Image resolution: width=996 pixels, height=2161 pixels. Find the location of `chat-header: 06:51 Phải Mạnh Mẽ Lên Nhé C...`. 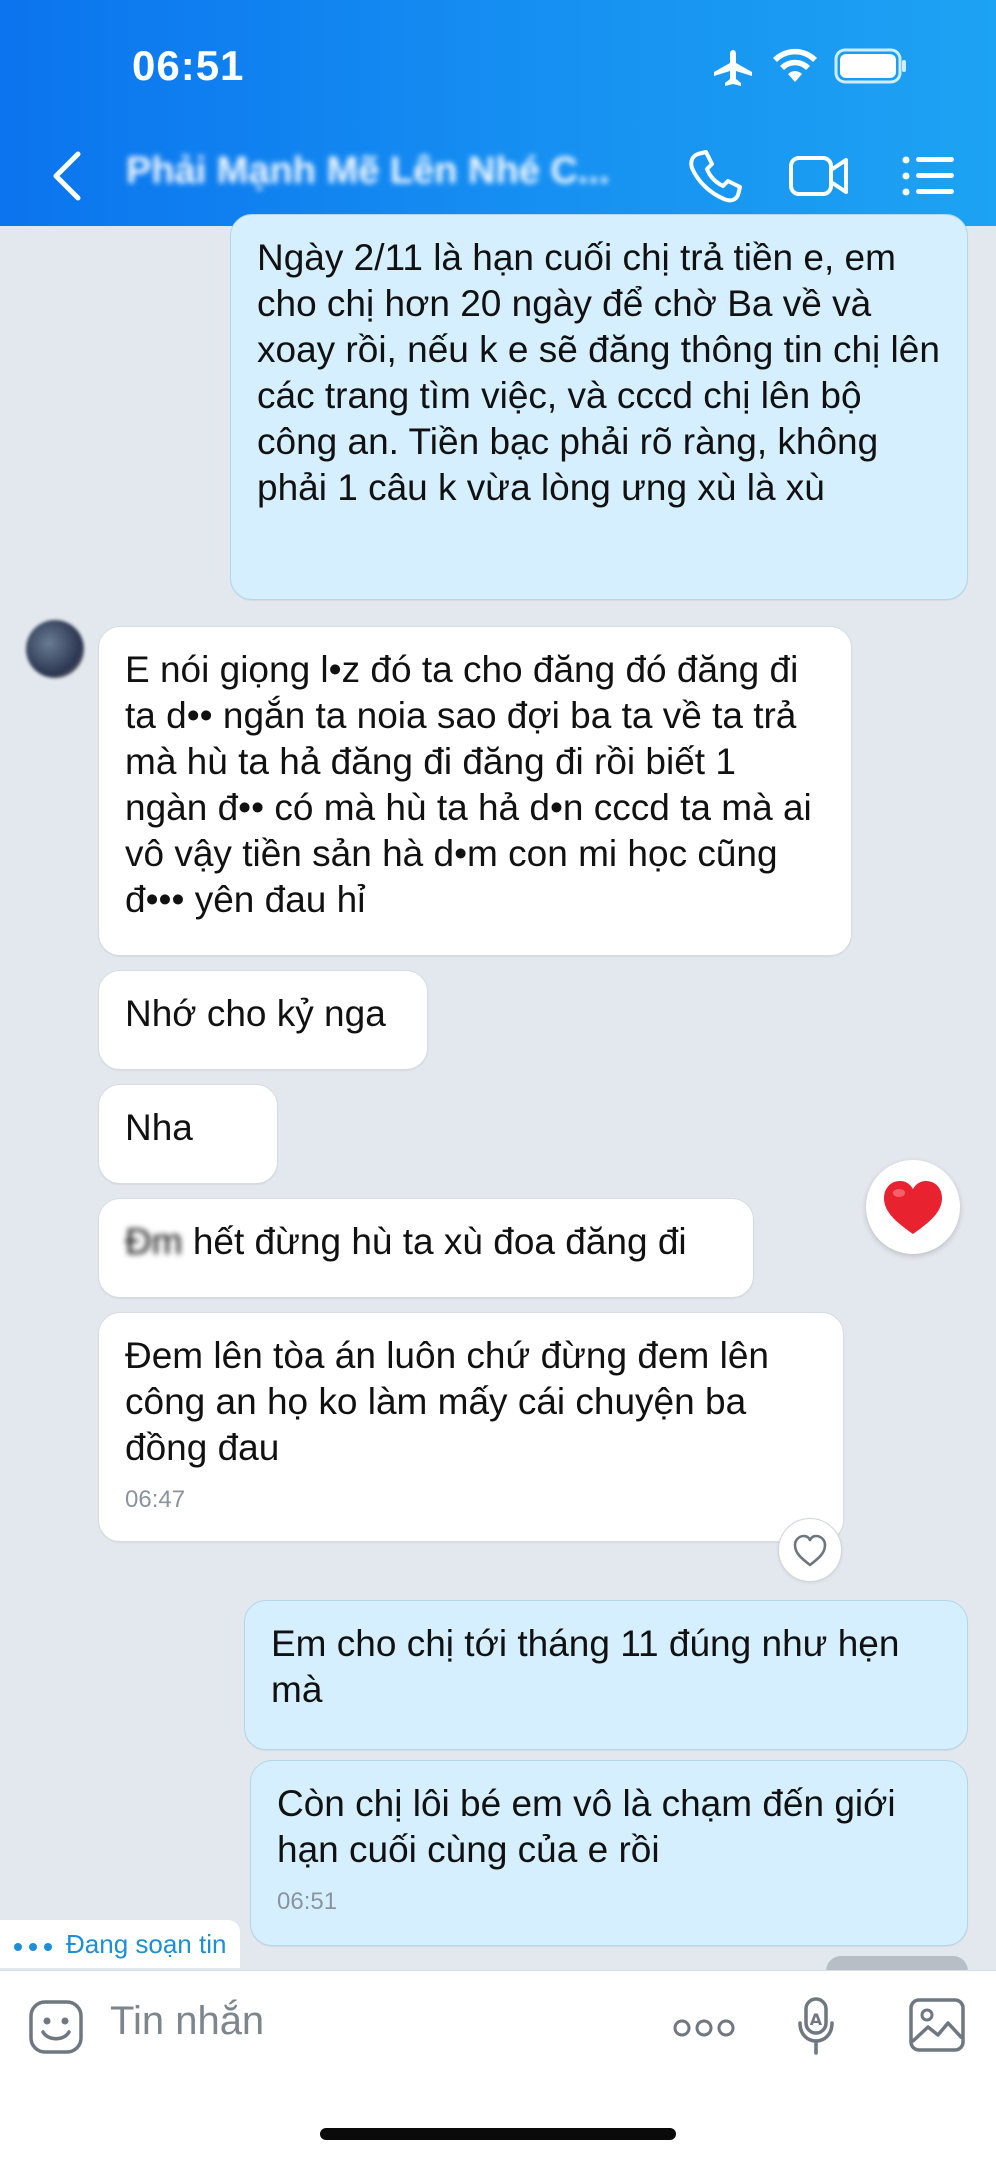

chat-header: 06:51 Phải Mạnh Mẽ Lên Nhé C... is located at coordinates (498, 113).